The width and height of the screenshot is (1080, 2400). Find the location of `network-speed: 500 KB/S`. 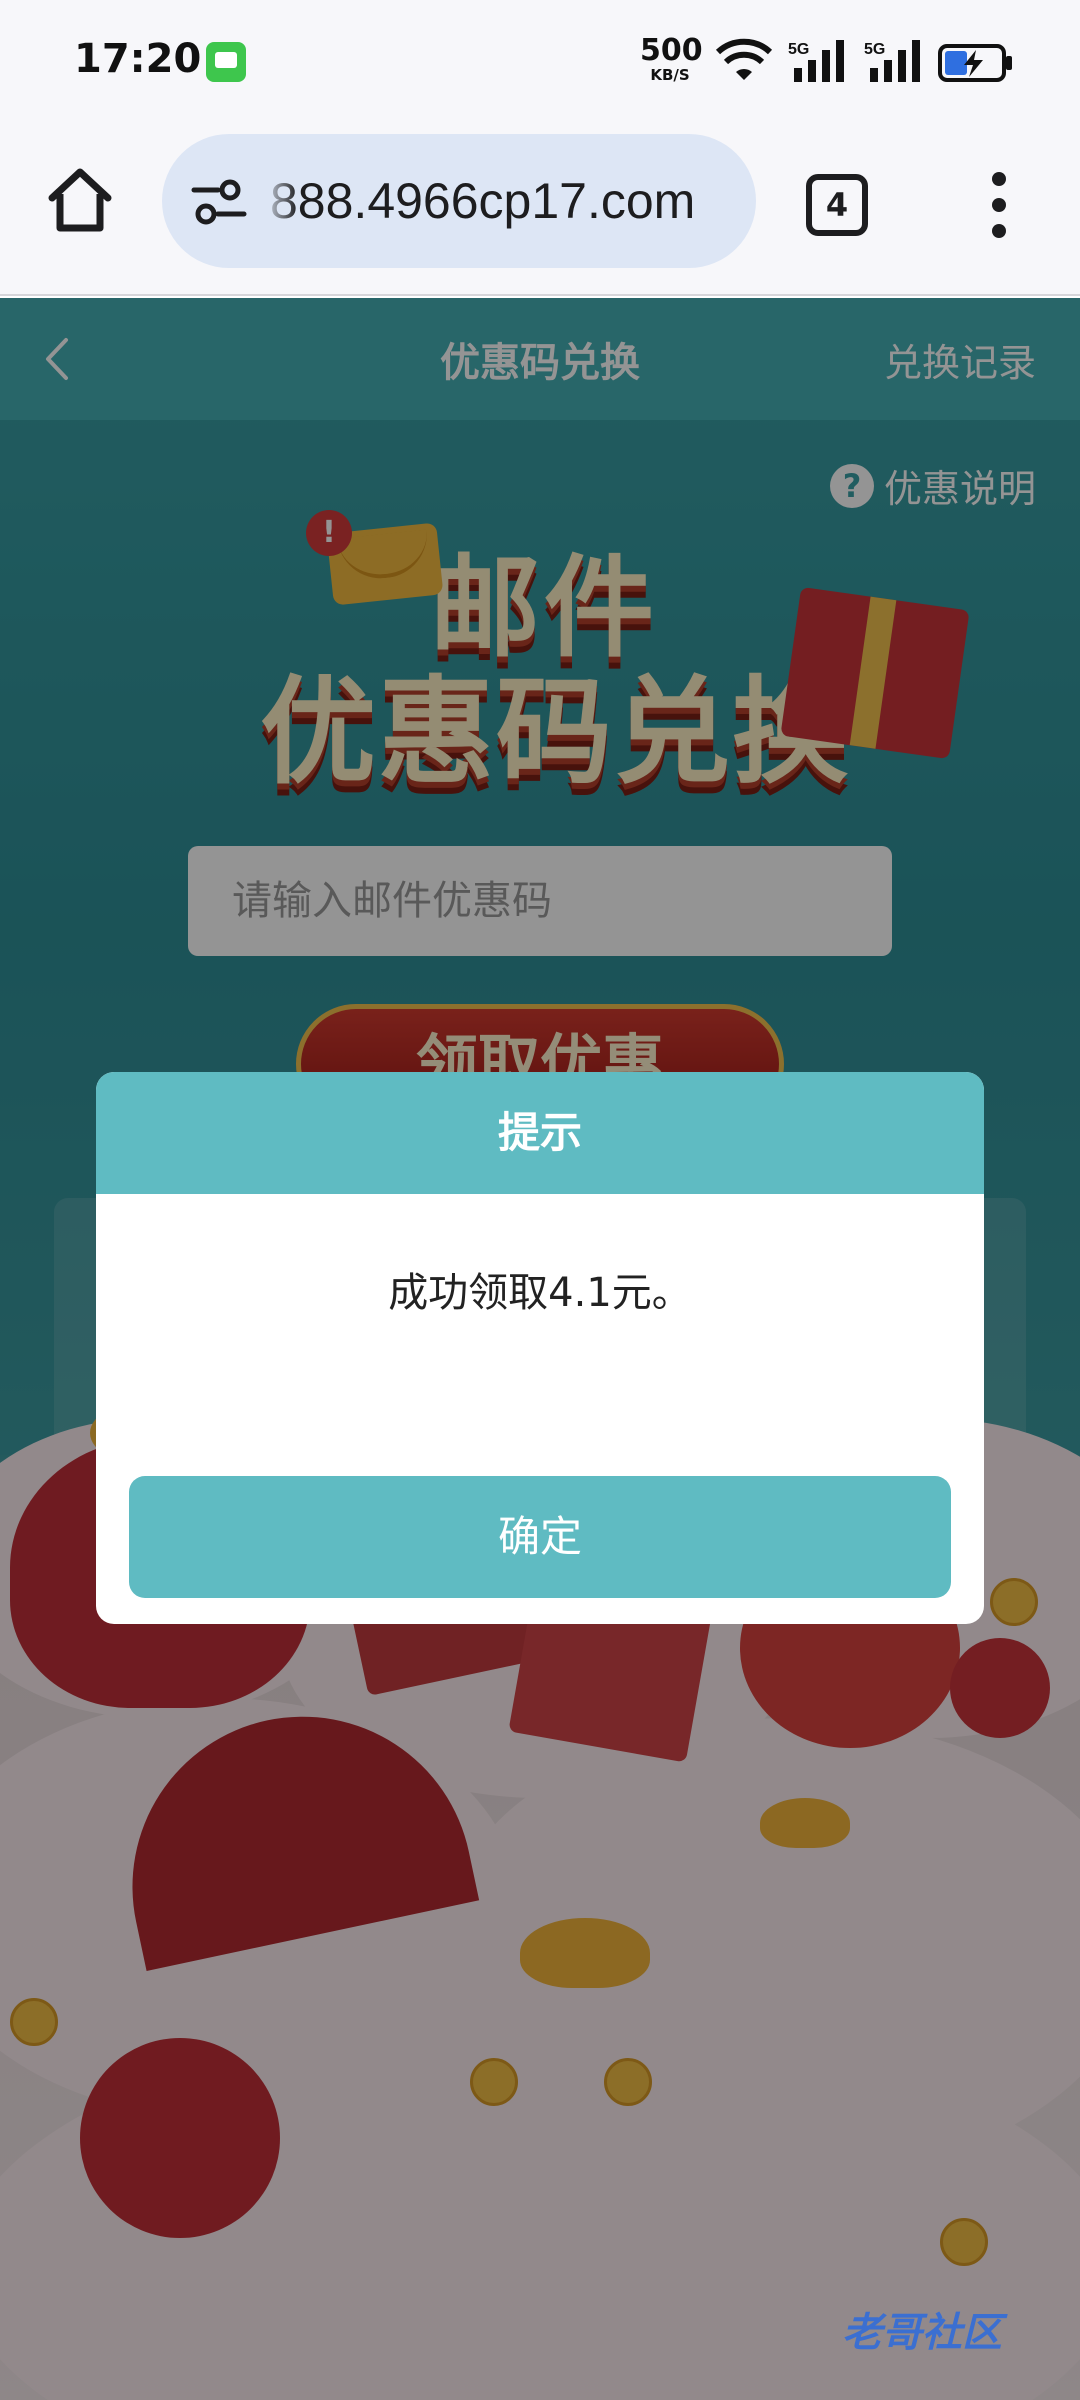

network-speed: 500 KB/S is located at coordinates (671, 58).